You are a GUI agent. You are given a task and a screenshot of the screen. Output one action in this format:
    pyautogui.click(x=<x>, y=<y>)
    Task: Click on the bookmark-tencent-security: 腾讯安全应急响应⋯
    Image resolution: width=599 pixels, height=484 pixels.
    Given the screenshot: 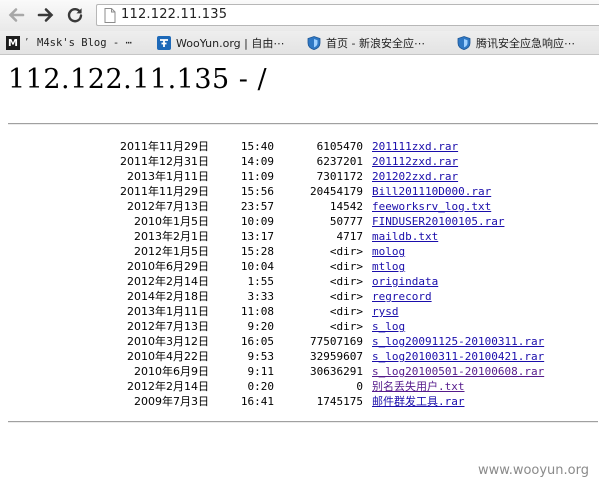 What is the action you would take?
    pyautogui.click(x=516, y=43)
    